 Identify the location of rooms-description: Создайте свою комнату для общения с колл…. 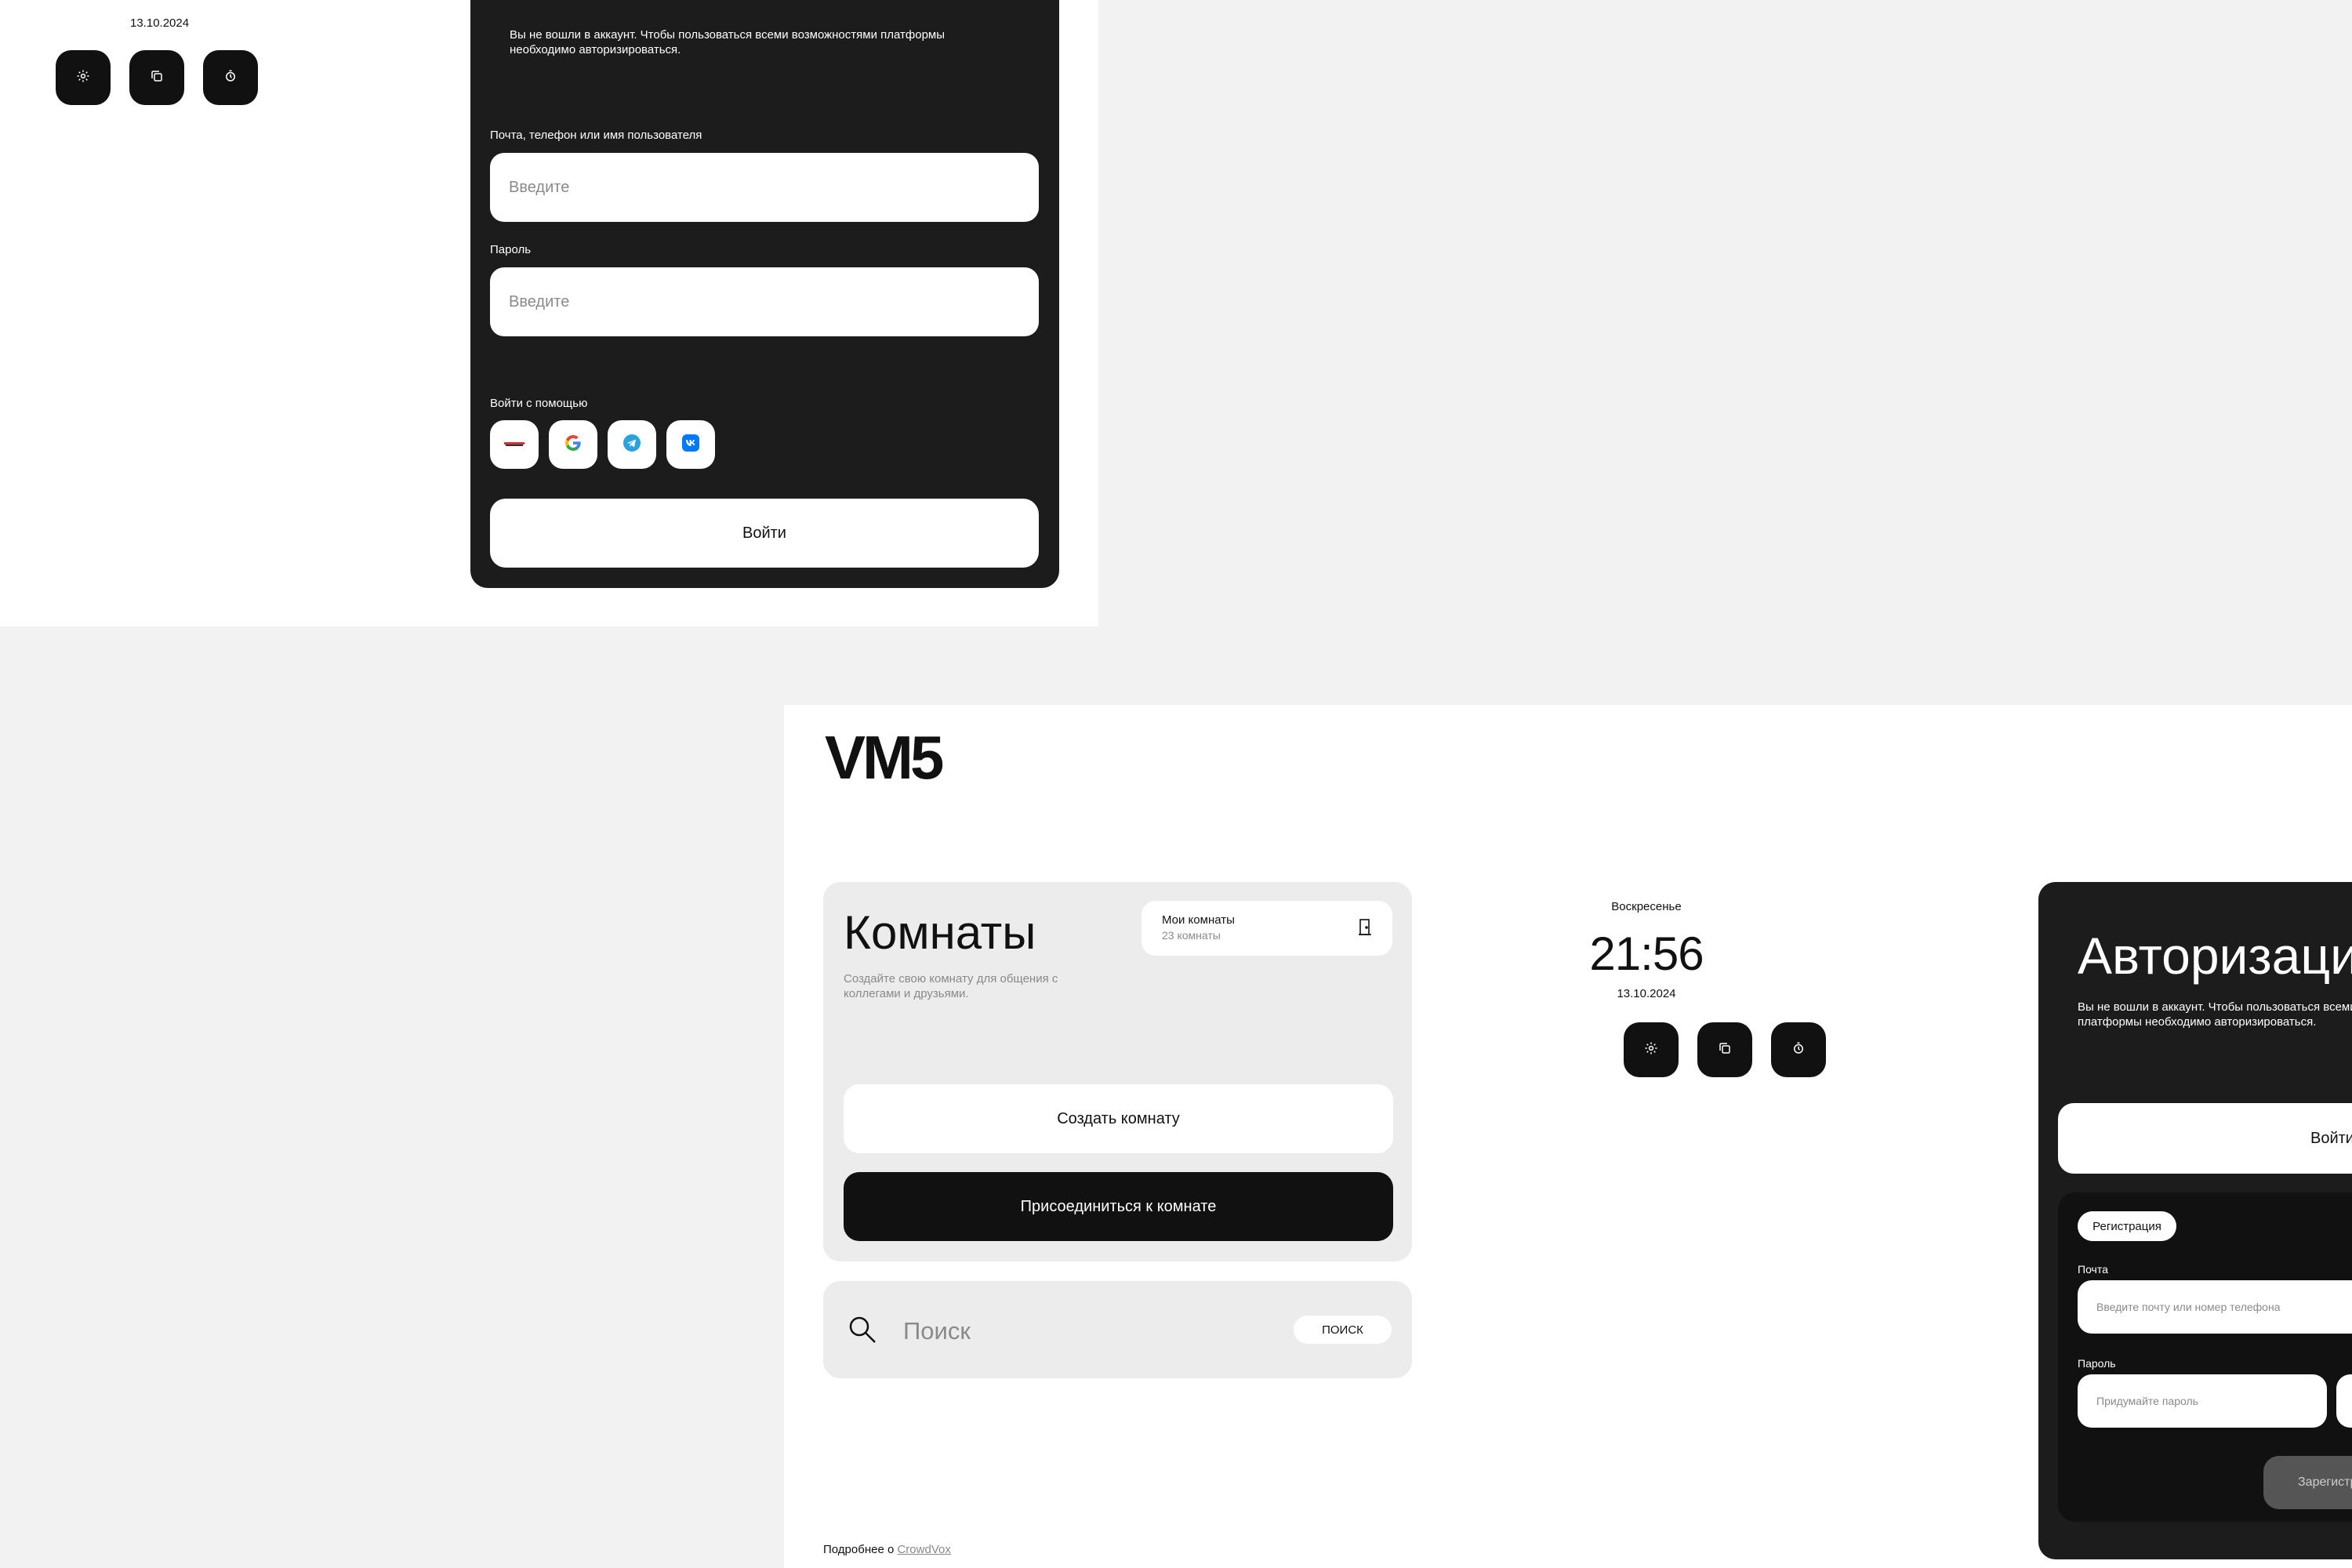
(951, 986).